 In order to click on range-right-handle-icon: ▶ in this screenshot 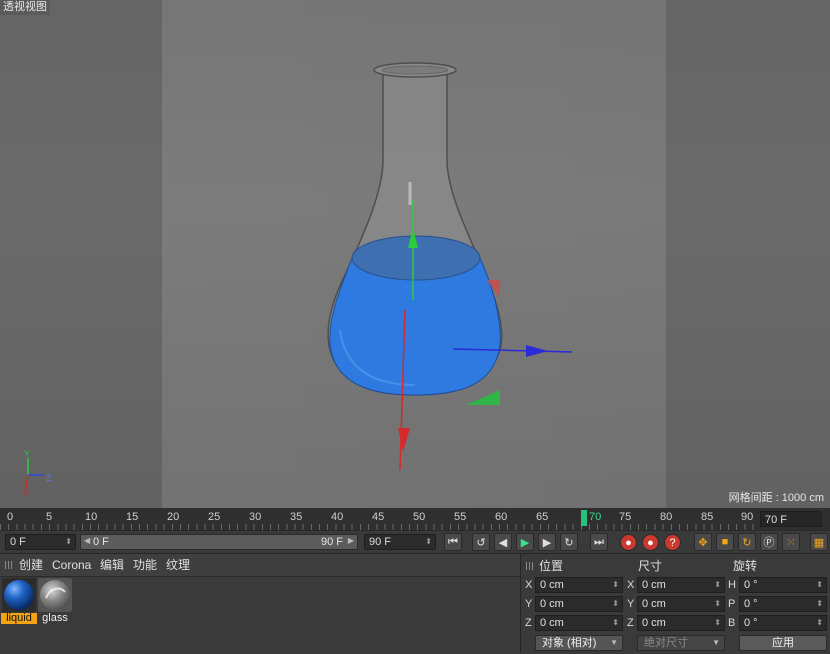, I will do `click(351, 540)`.